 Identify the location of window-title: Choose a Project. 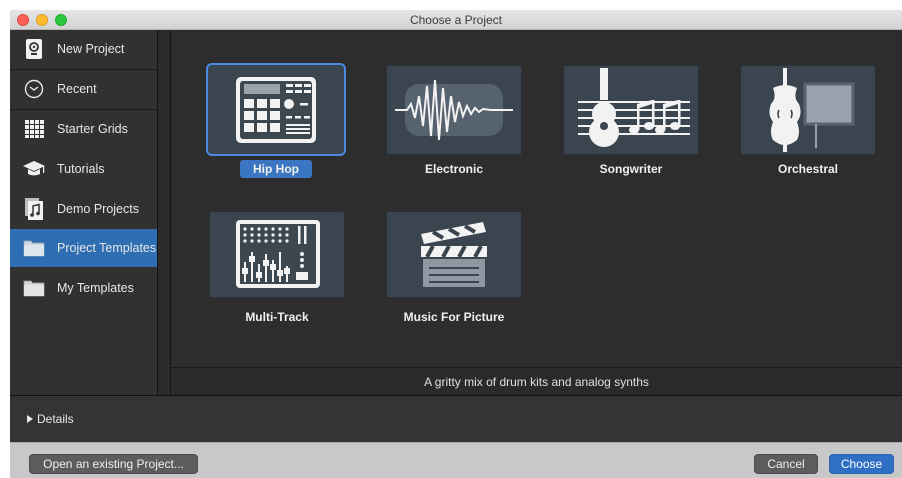
(456, 20).